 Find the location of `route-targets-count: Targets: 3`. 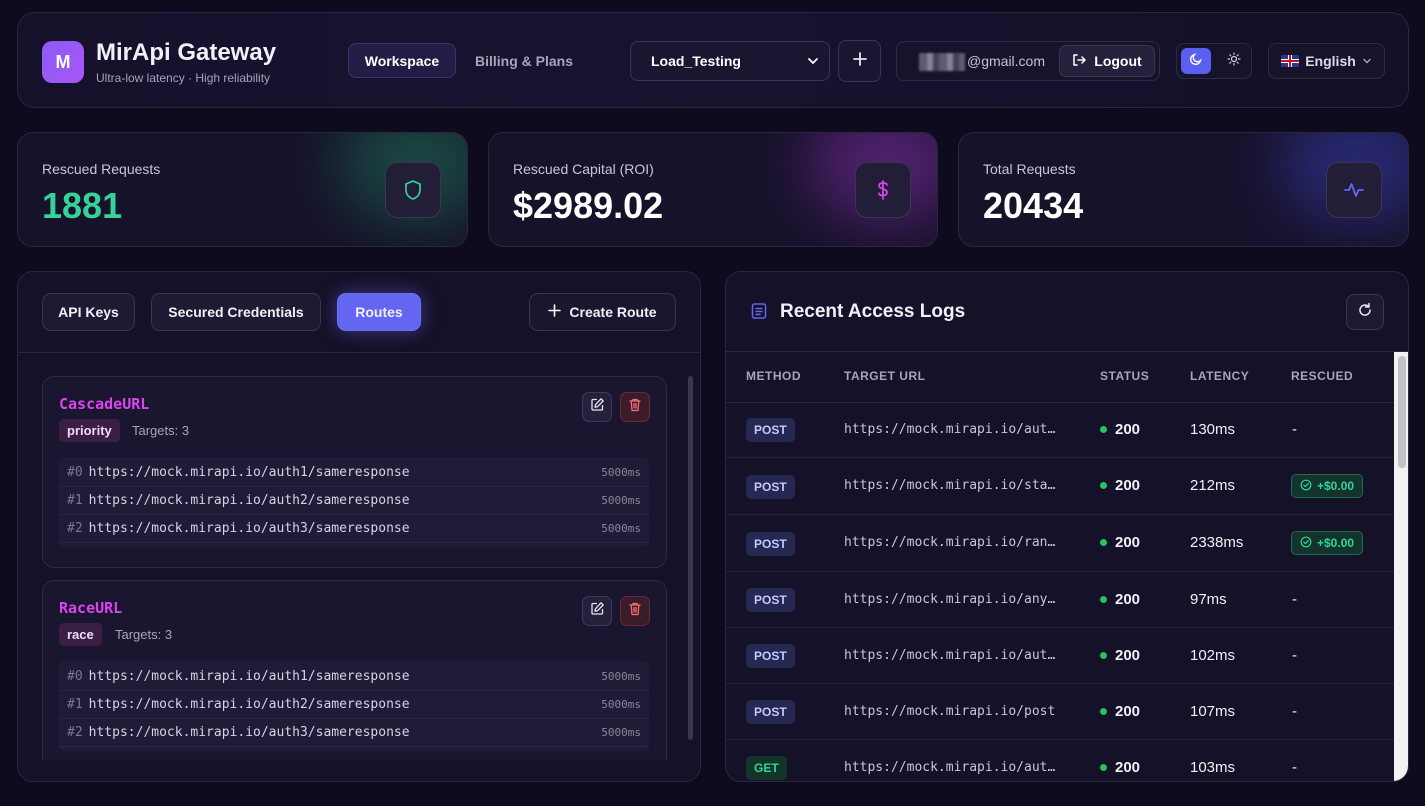

route-targets-count: Targets: 3 is located at coordinates (144, 634).